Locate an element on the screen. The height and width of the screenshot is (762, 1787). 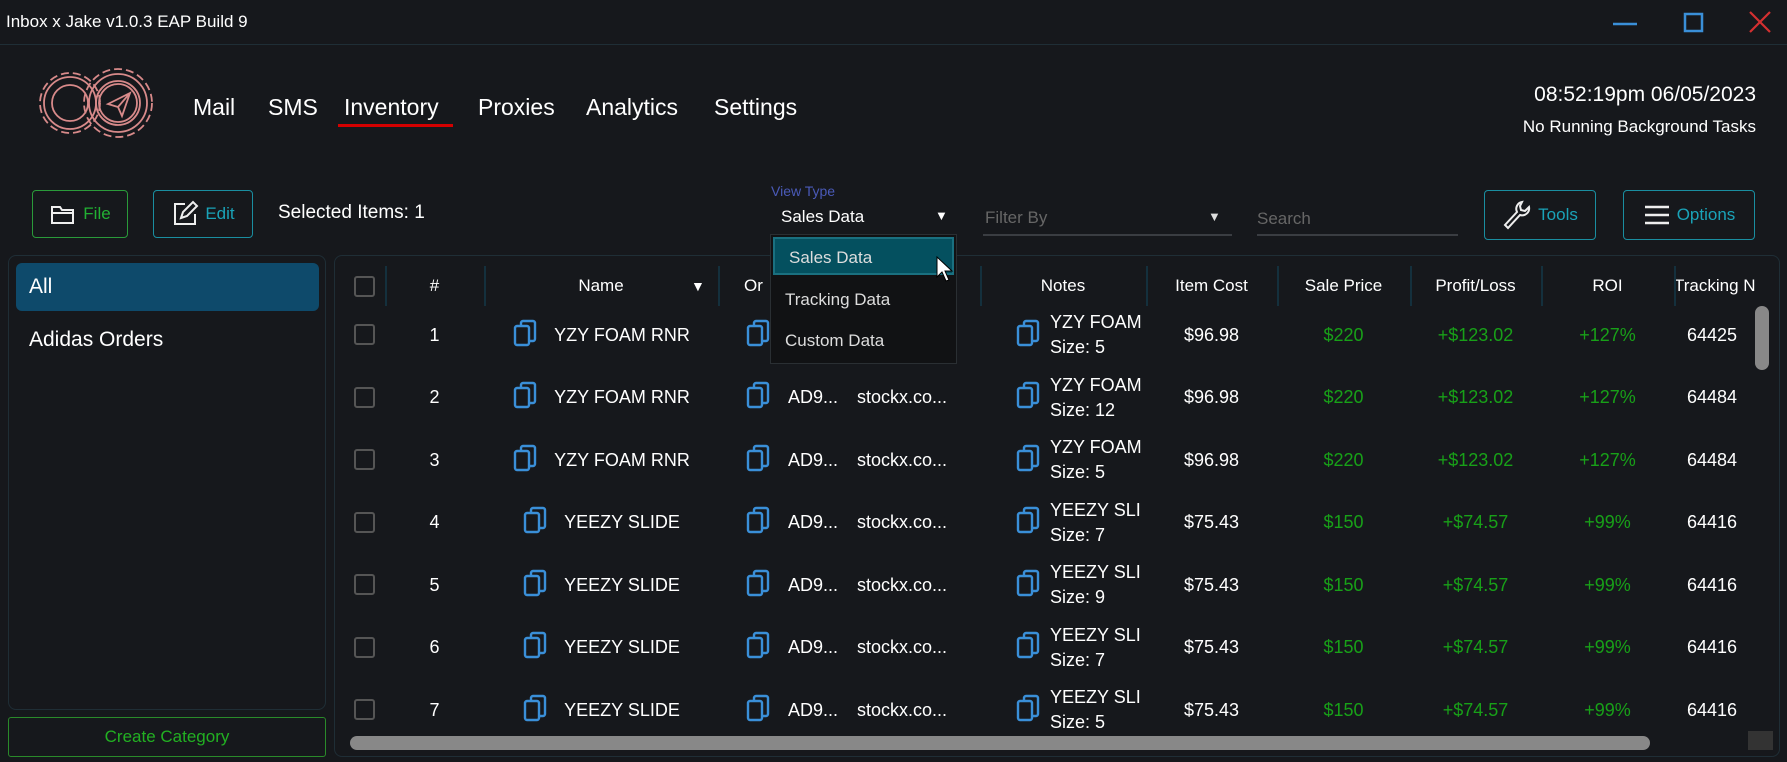
sale-price: $150 is located at coordinates (1343, 709).